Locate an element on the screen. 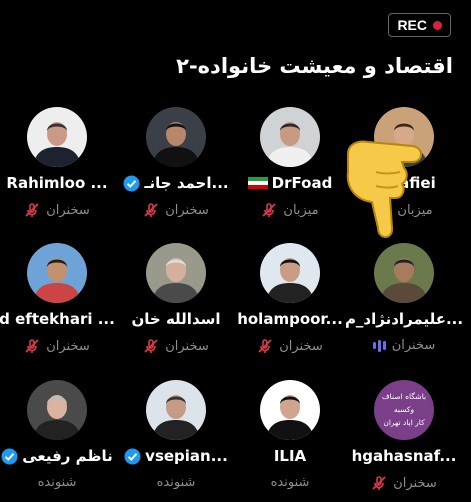 The image size is (471, 502). avatar-text: وکسبه is located at coordinates (404, 409).